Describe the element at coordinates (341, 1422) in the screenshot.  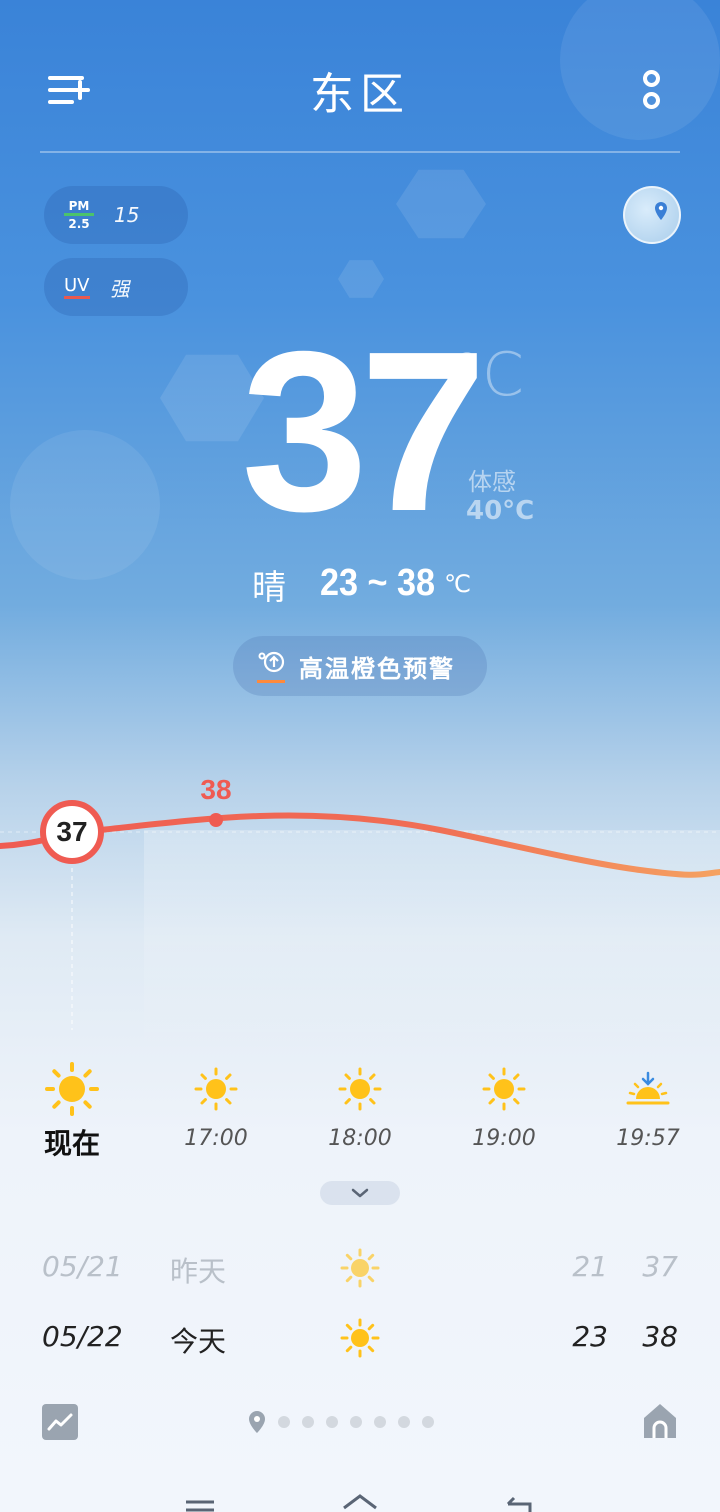
I see `city-page-indicator` at that location.